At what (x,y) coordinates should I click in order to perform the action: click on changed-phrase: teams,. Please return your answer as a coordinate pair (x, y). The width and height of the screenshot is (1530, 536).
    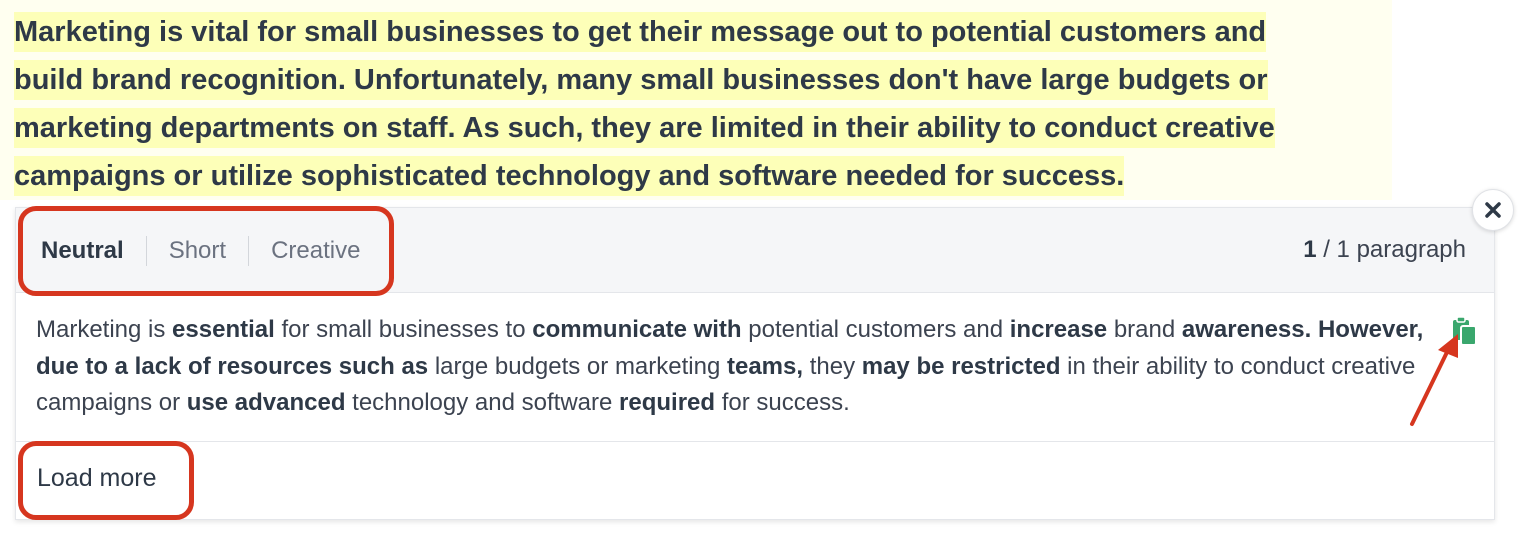
    Looking at the image, I should click on (765, 366).